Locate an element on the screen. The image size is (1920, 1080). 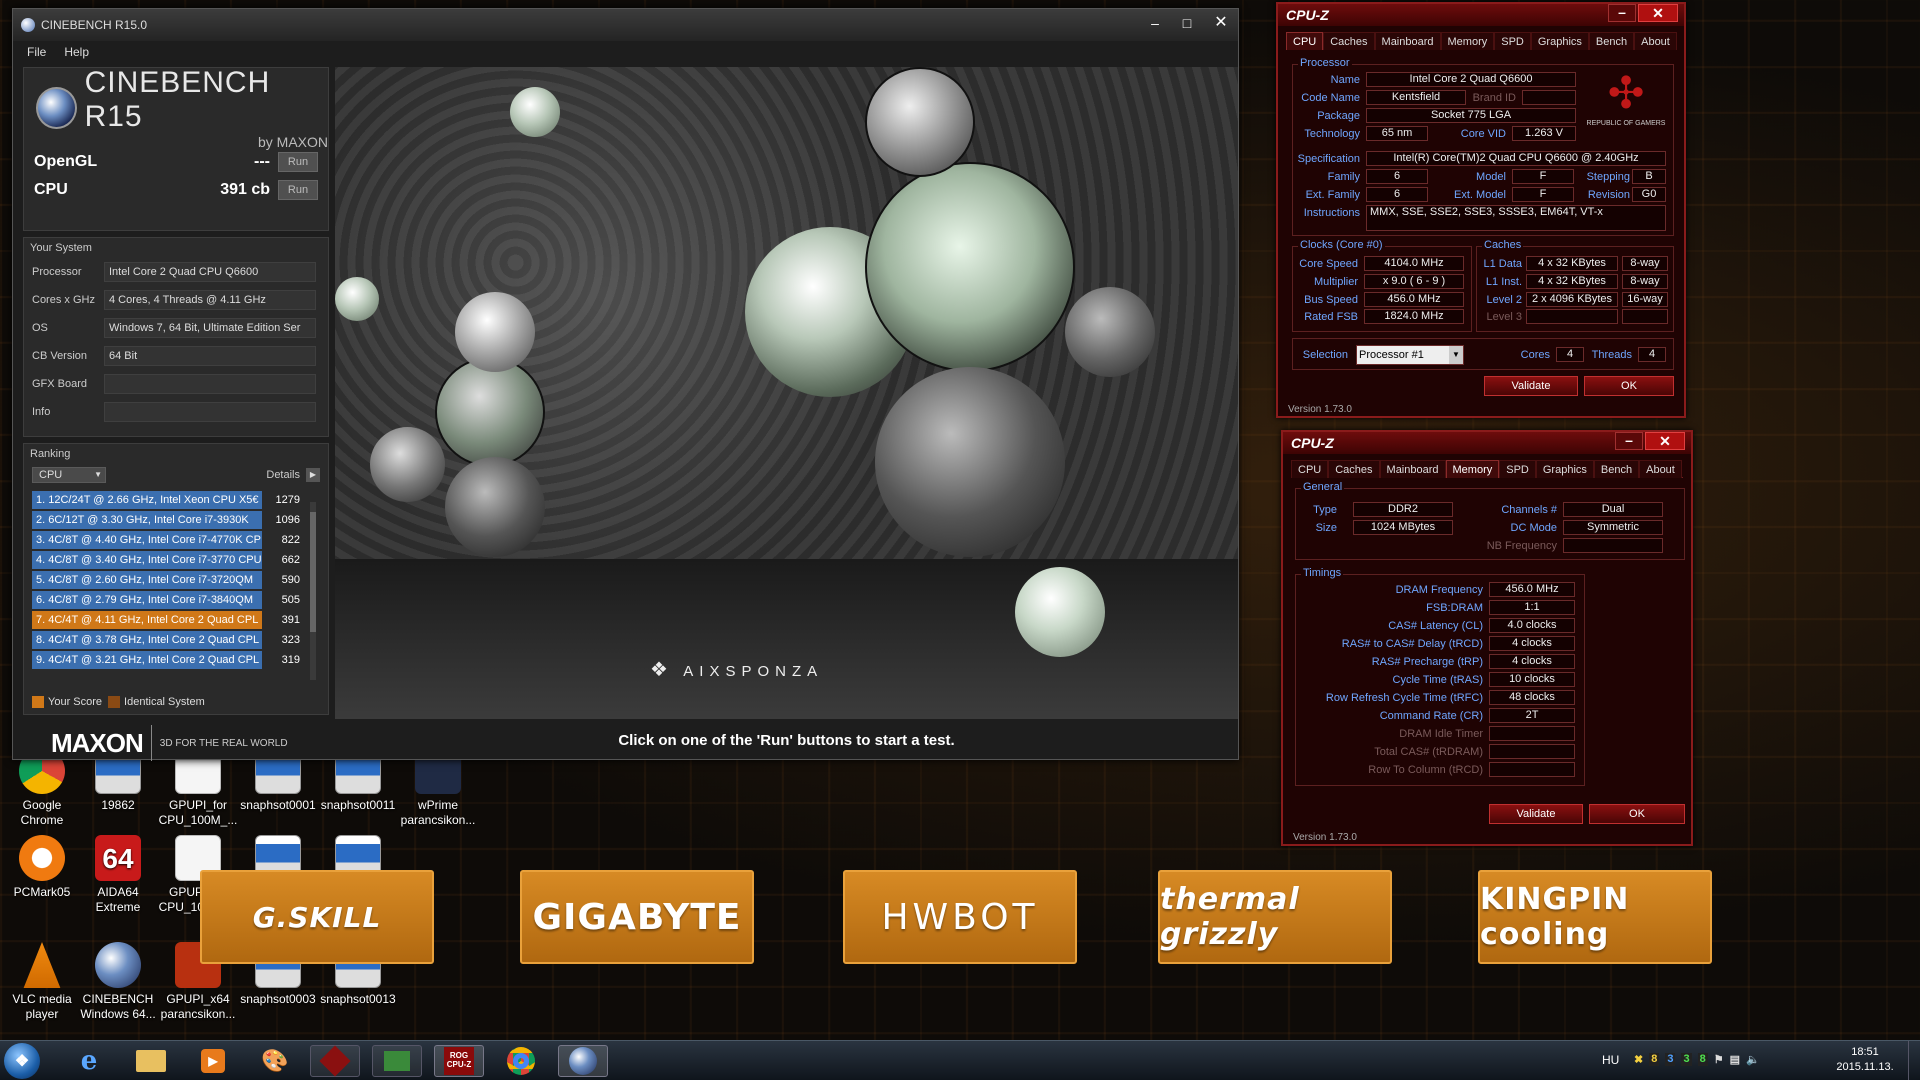
tray-network-icon: ▤ is located at coordinates (1735, 1059).